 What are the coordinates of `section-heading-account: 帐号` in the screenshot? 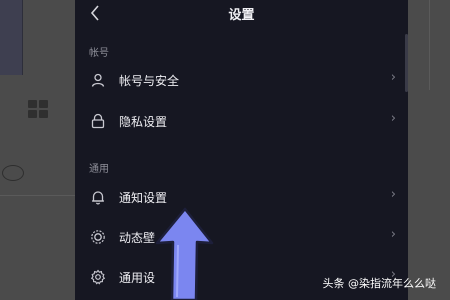 It's located at (99, 53).